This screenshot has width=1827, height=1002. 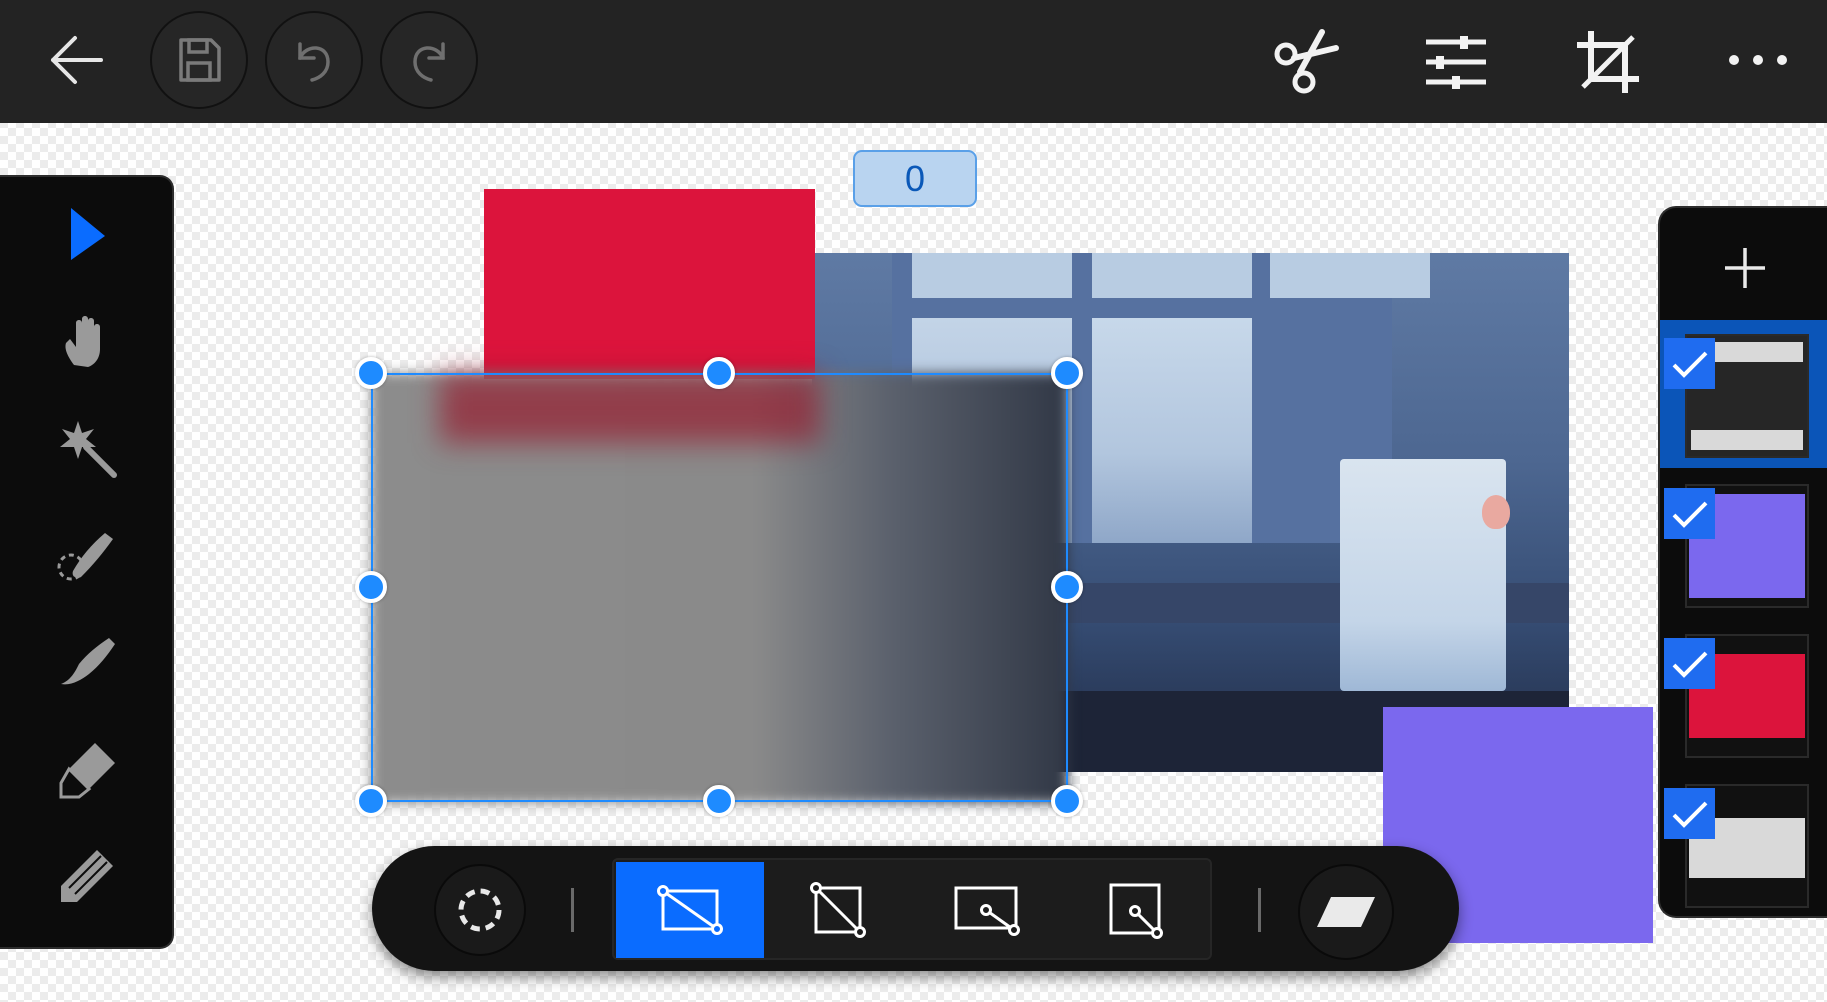 I want to click on handle-top-right, so click(x=1067, y=373).